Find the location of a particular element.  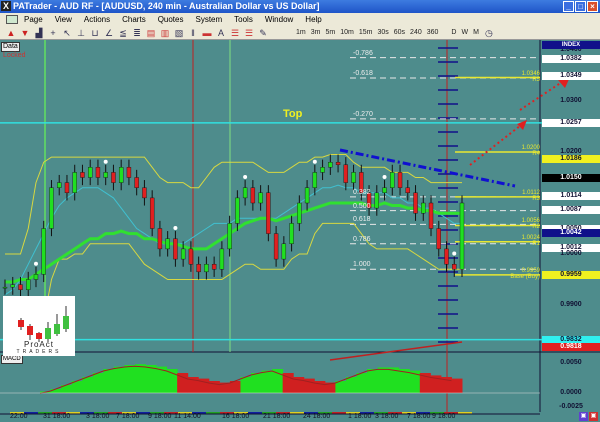

chart-icon: ▟ is located at coordinates (39, 33).